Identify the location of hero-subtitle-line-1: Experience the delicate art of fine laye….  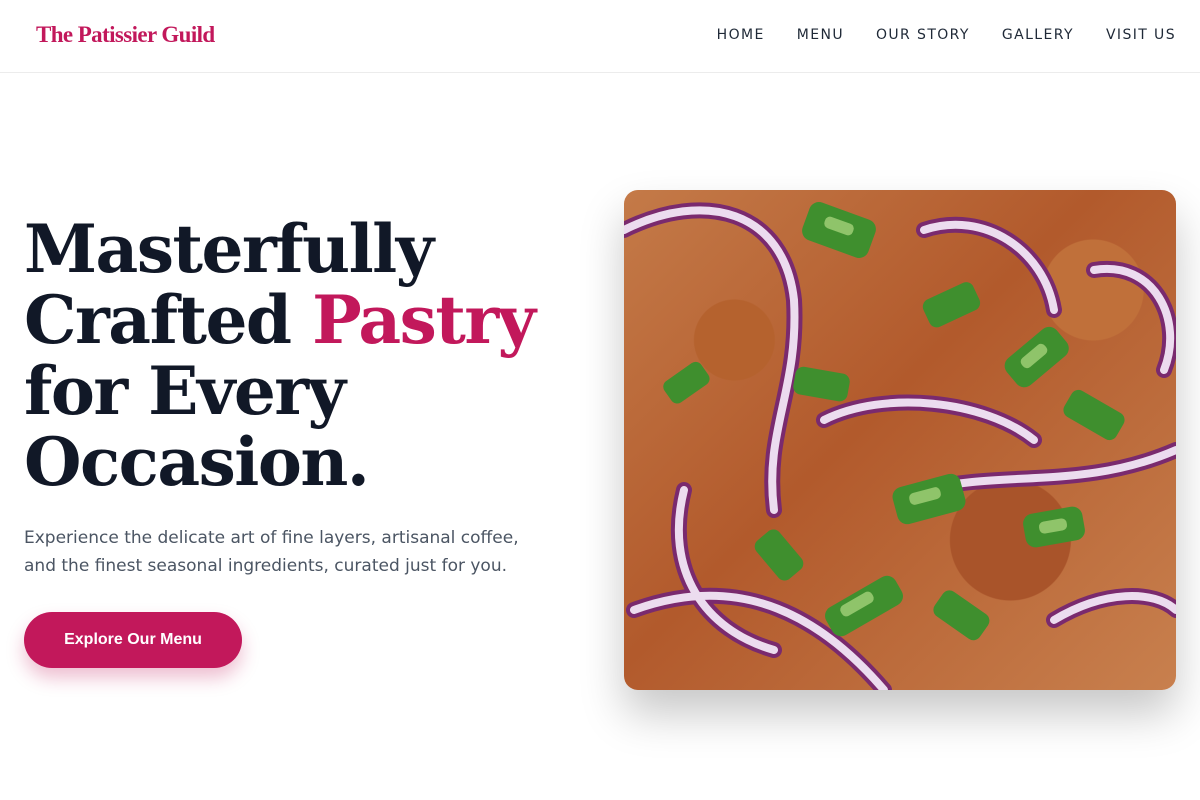
(271, 538).